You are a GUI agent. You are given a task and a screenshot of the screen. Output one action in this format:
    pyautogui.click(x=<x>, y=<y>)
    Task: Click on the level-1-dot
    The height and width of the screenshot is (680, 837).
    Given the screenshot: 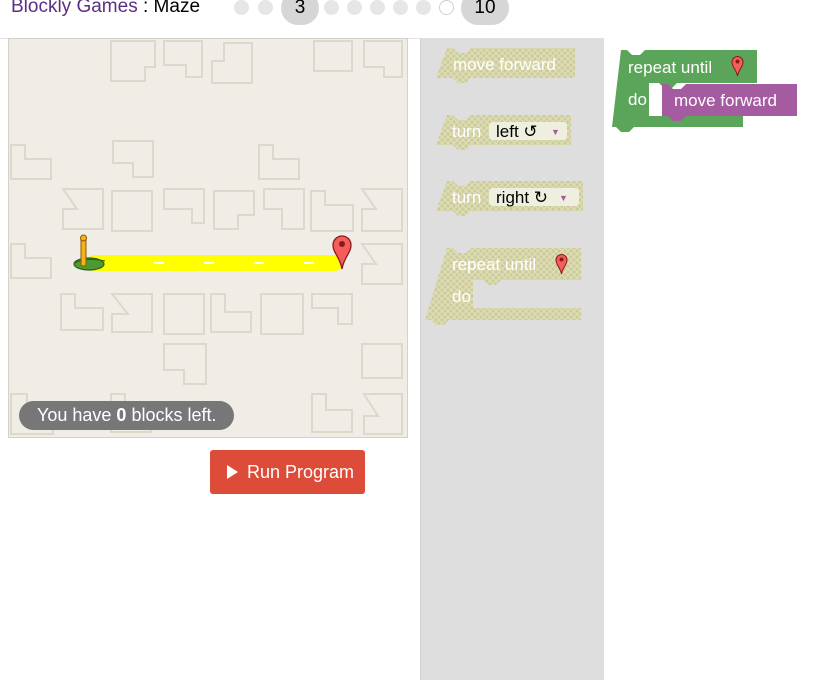 What is the action you would take?
    pyautogui.click(x=241, y=7)
    